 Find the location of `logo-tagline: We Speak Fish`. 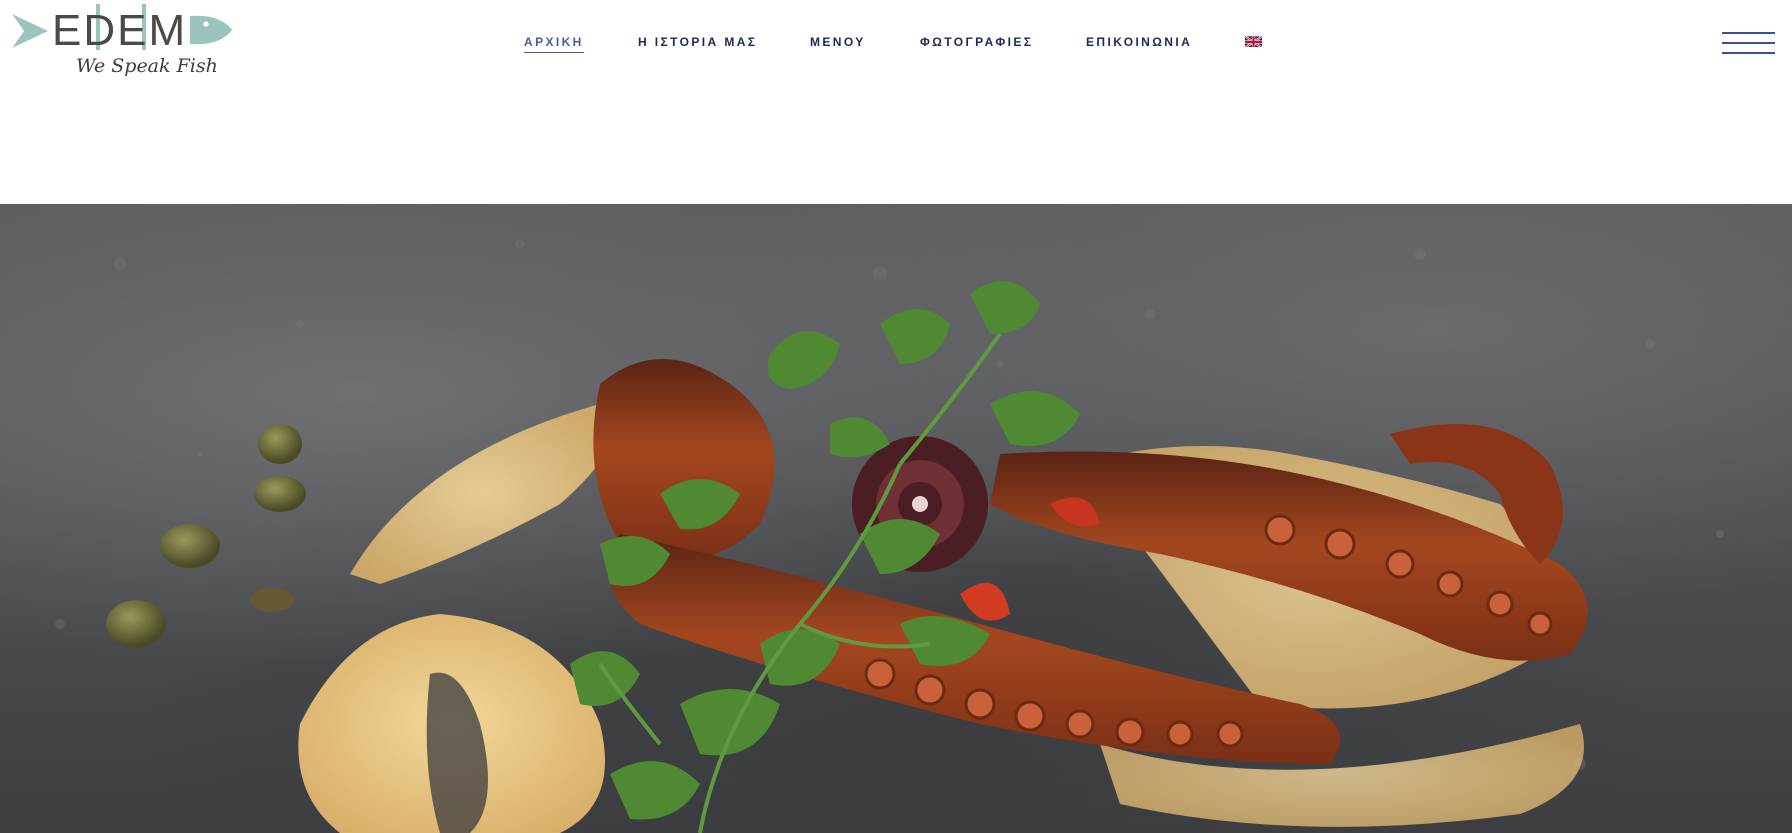

logo-tagline: We Speak Fish is located at coordinates (147, 66).